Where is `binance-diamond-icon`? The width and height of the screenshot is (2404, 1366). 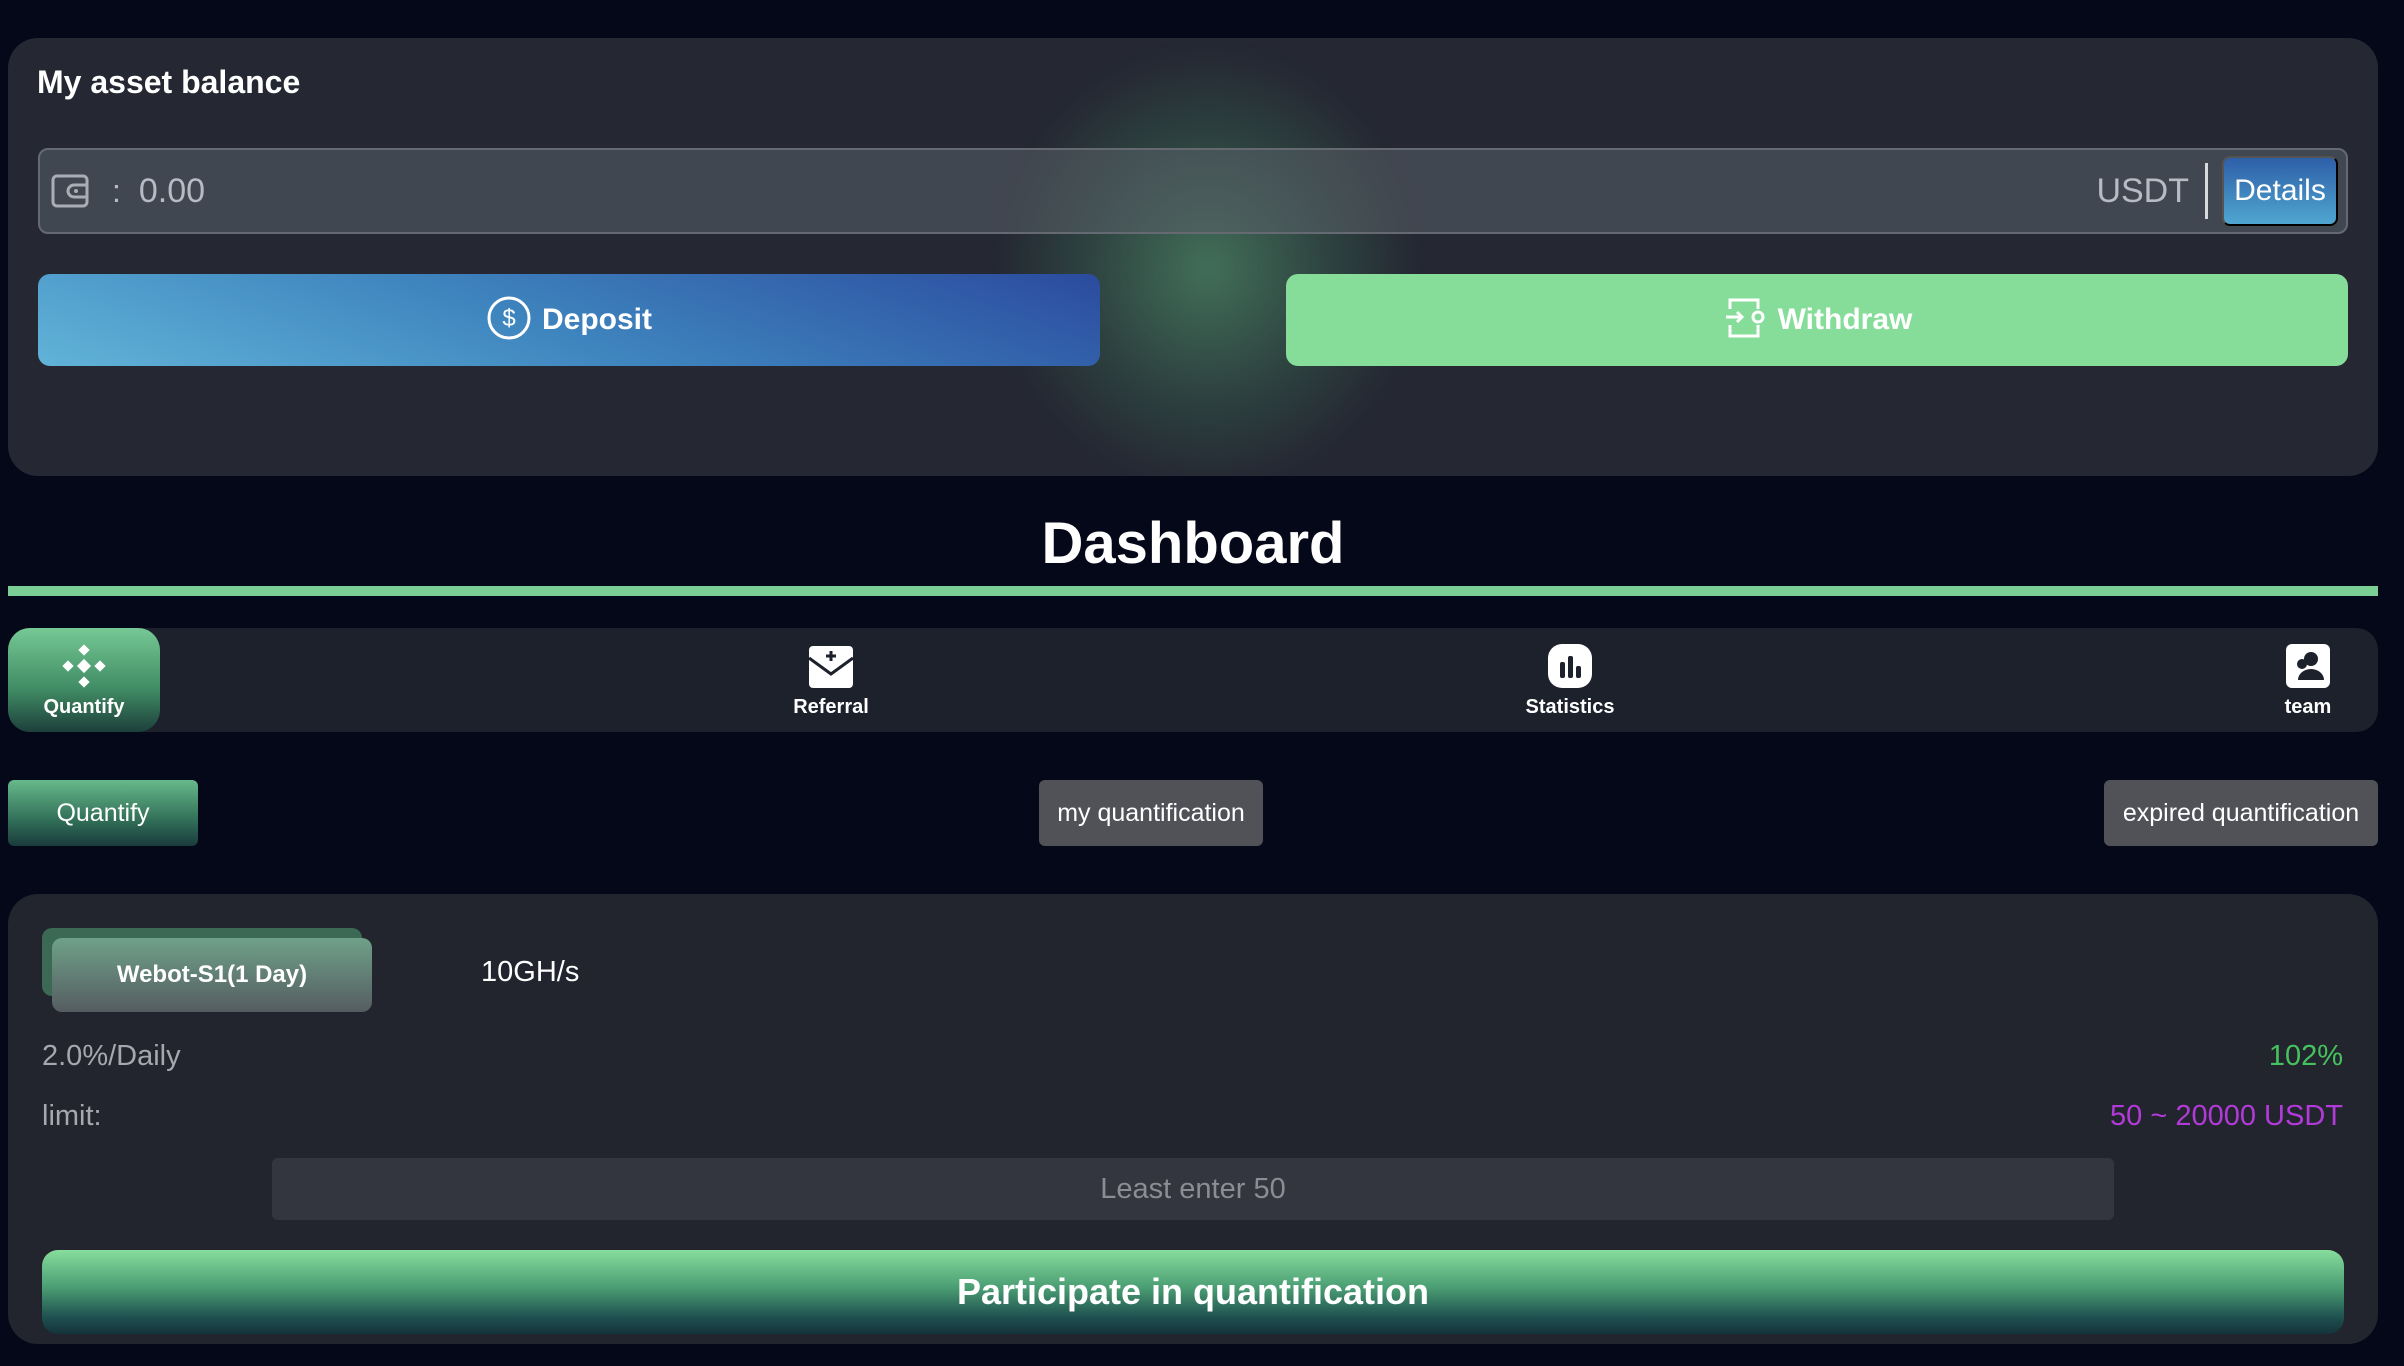
binance-diamond-icon is located at coordinates (84, 666).